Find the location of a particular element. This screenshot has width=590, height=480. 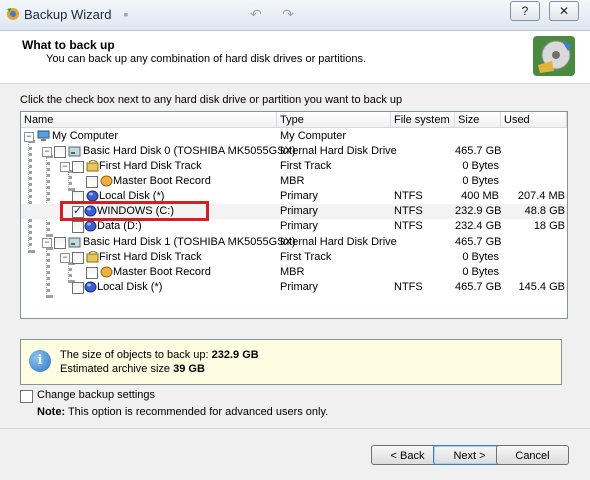

highlight-annotation-box is located at coordinates (134, 211).